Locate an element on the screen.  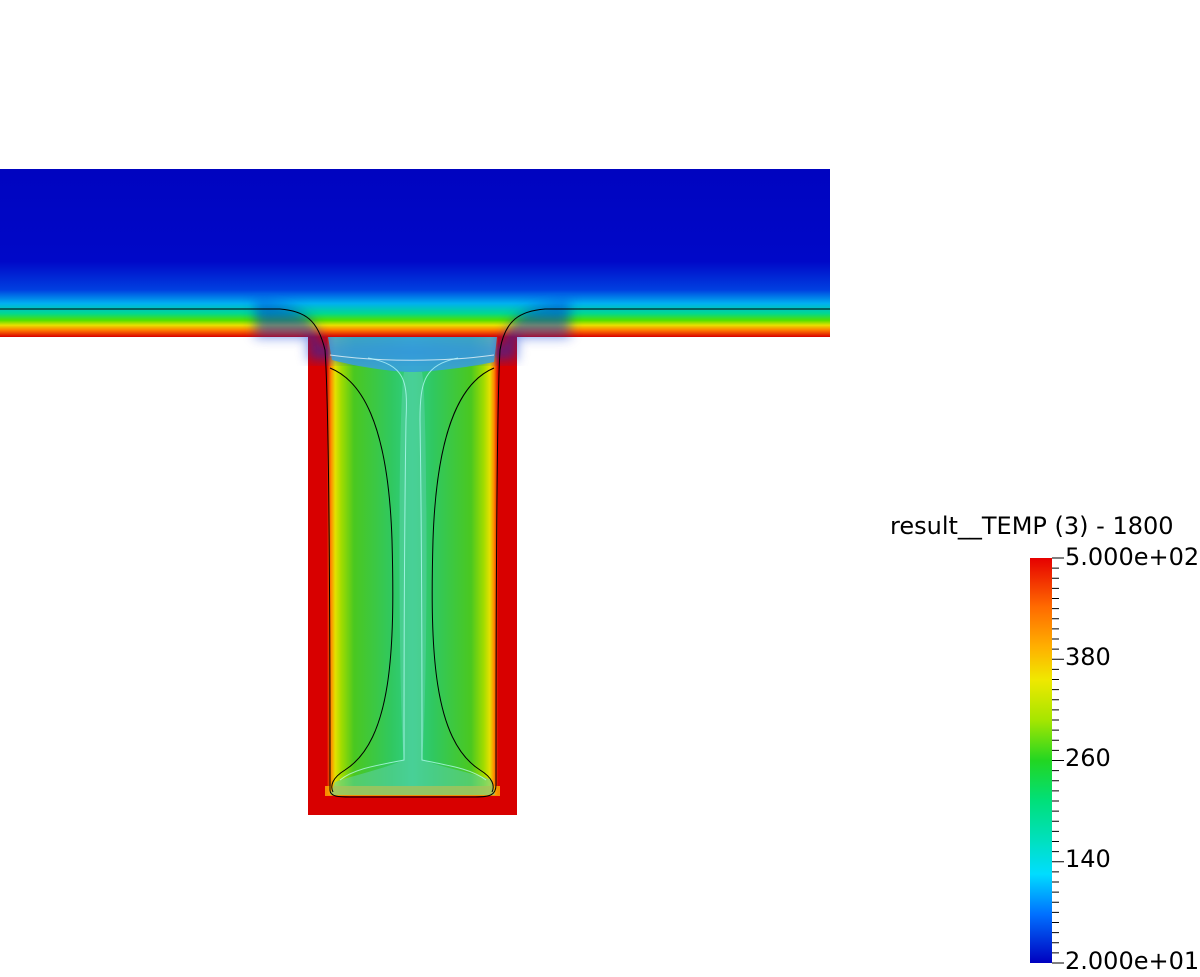
colorbar is located at coordinates (1047, 760).